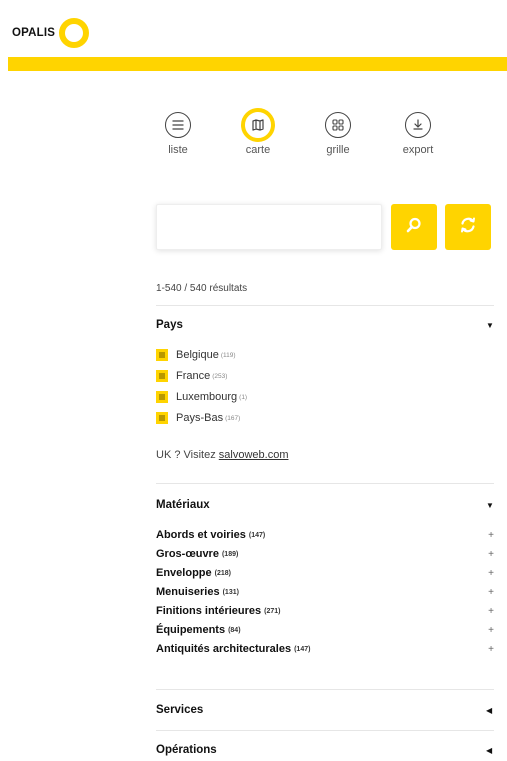 This screenshot has height=761, width=507. I want to click on salvoweb-link: salvoweb.com, so click(254, 455).